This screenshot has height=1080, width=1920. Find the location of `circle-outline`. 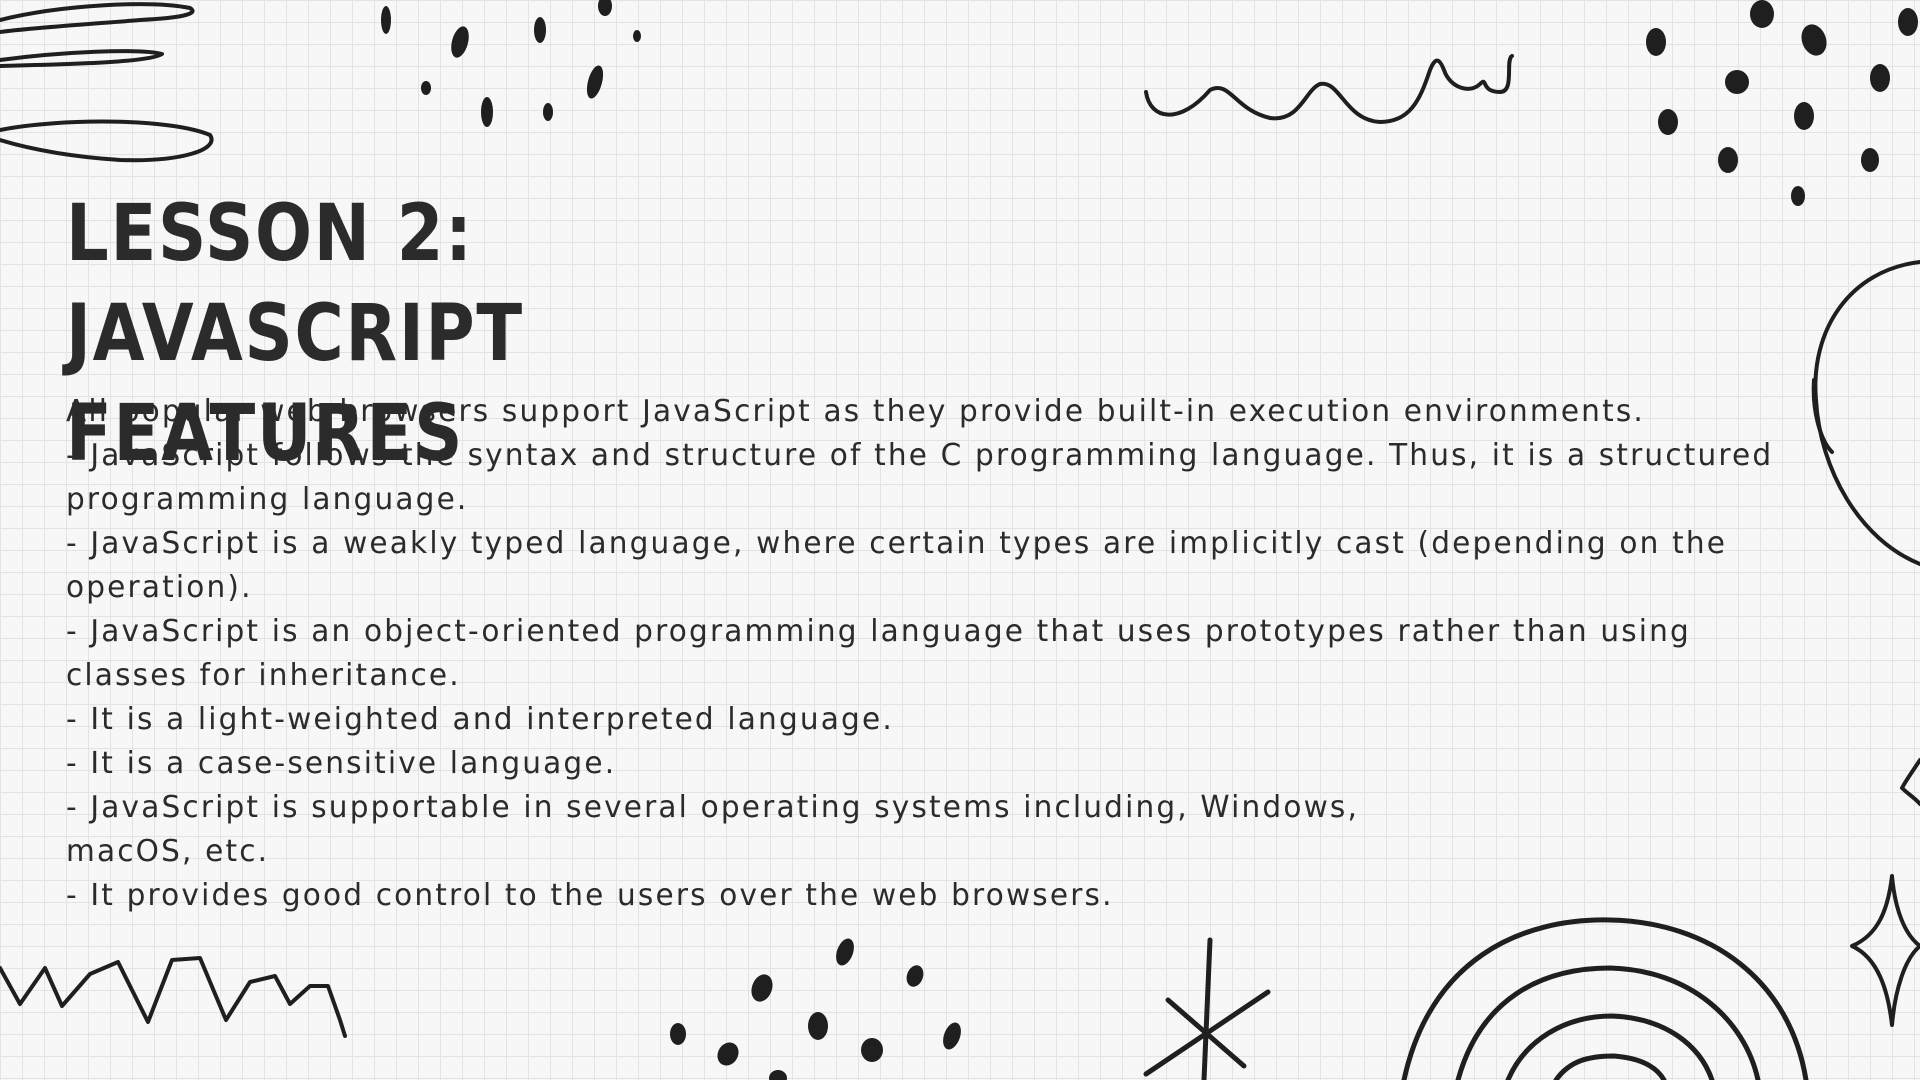

circle-outline is located at coordinates (1865, 413).